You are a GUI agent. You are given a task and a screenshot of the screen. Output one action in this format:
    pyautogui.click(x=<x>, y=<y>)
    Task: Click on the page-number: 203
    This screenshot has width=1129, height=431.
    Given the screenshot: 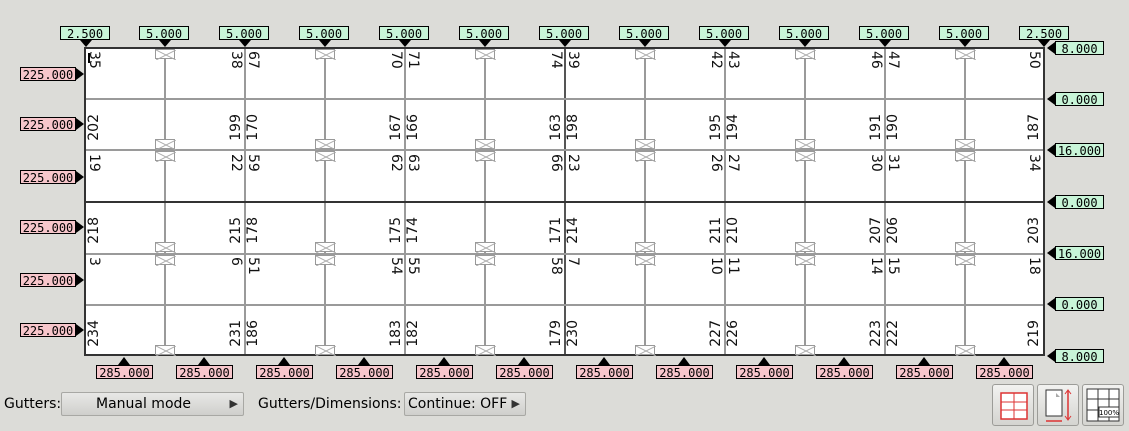 What is the action you would take?
    pyautogui.click(x=1034, y=230)
    